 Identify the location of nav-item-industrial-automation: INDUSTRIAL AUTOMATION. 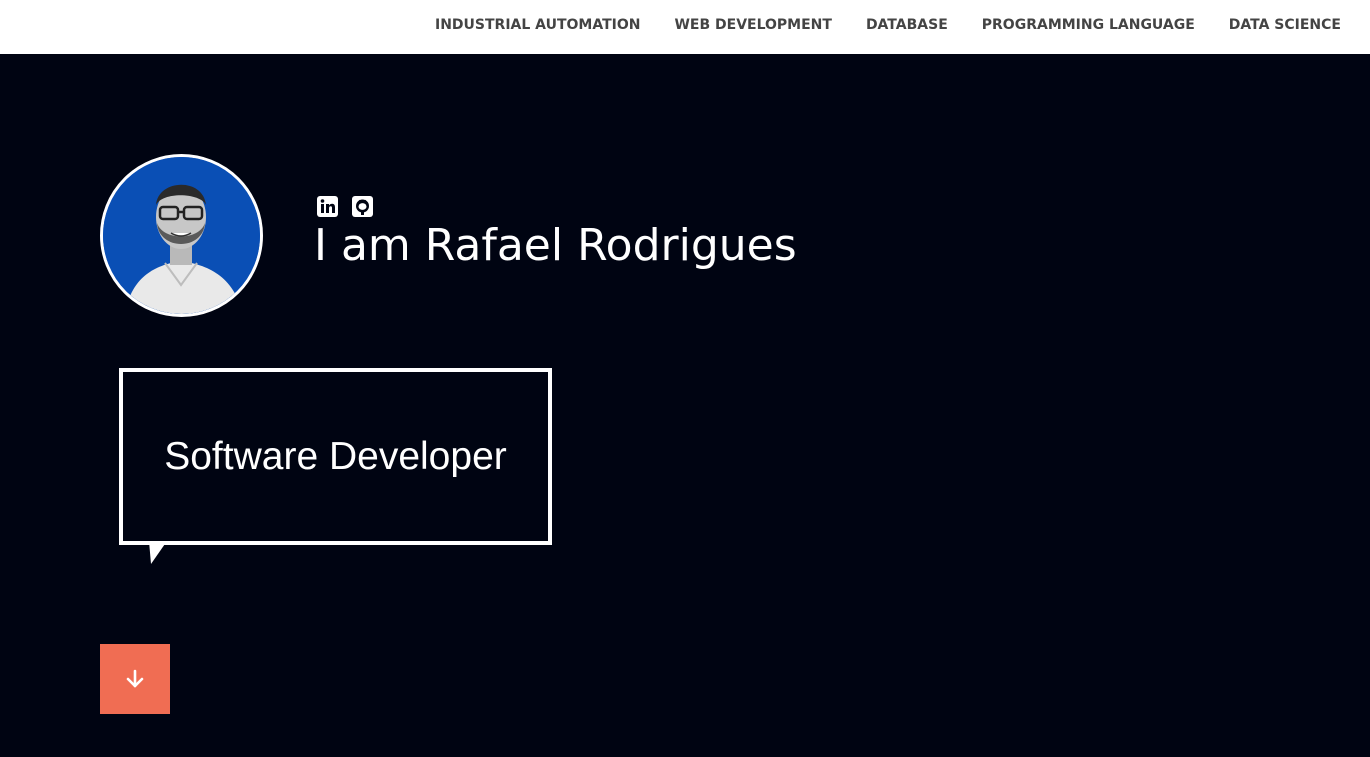
(537, 25).